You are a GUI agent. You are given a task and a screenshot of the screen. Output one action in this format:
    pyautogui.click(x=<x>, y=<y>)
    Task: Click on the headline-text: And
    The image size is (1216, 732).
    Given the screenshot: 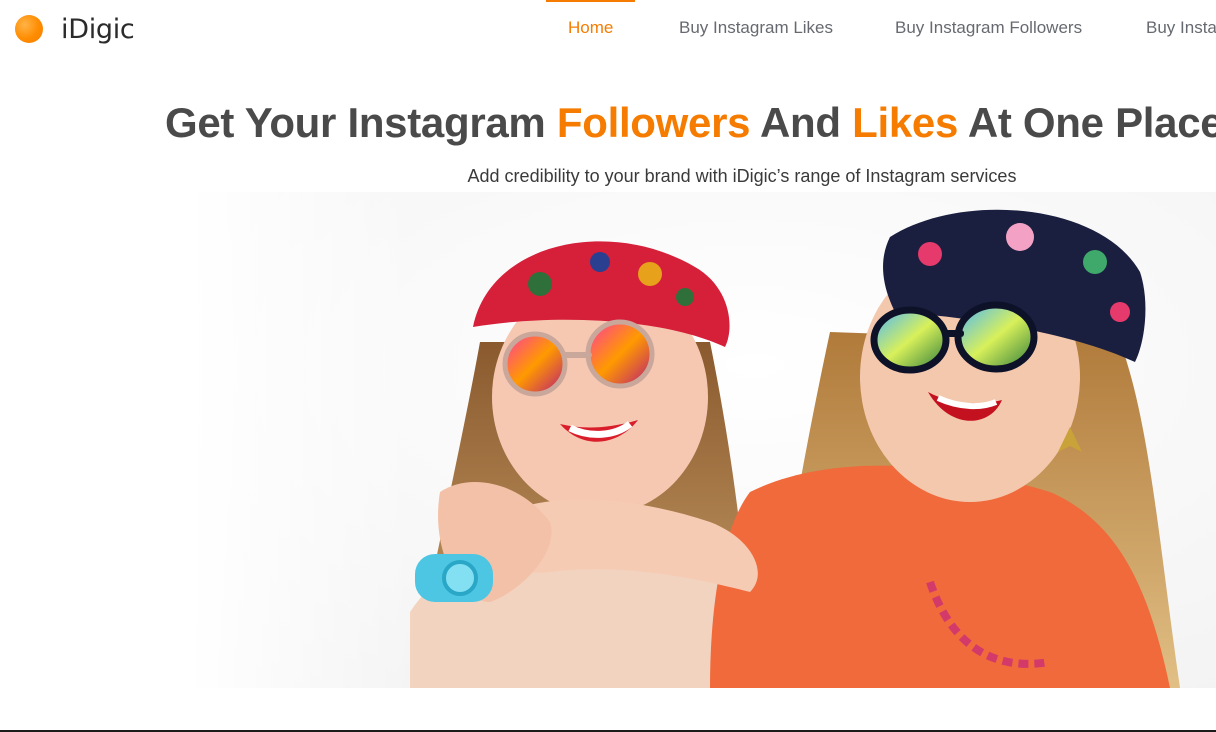 What is the action you would take?
    pyautogui.click(x=801, y=122)
    